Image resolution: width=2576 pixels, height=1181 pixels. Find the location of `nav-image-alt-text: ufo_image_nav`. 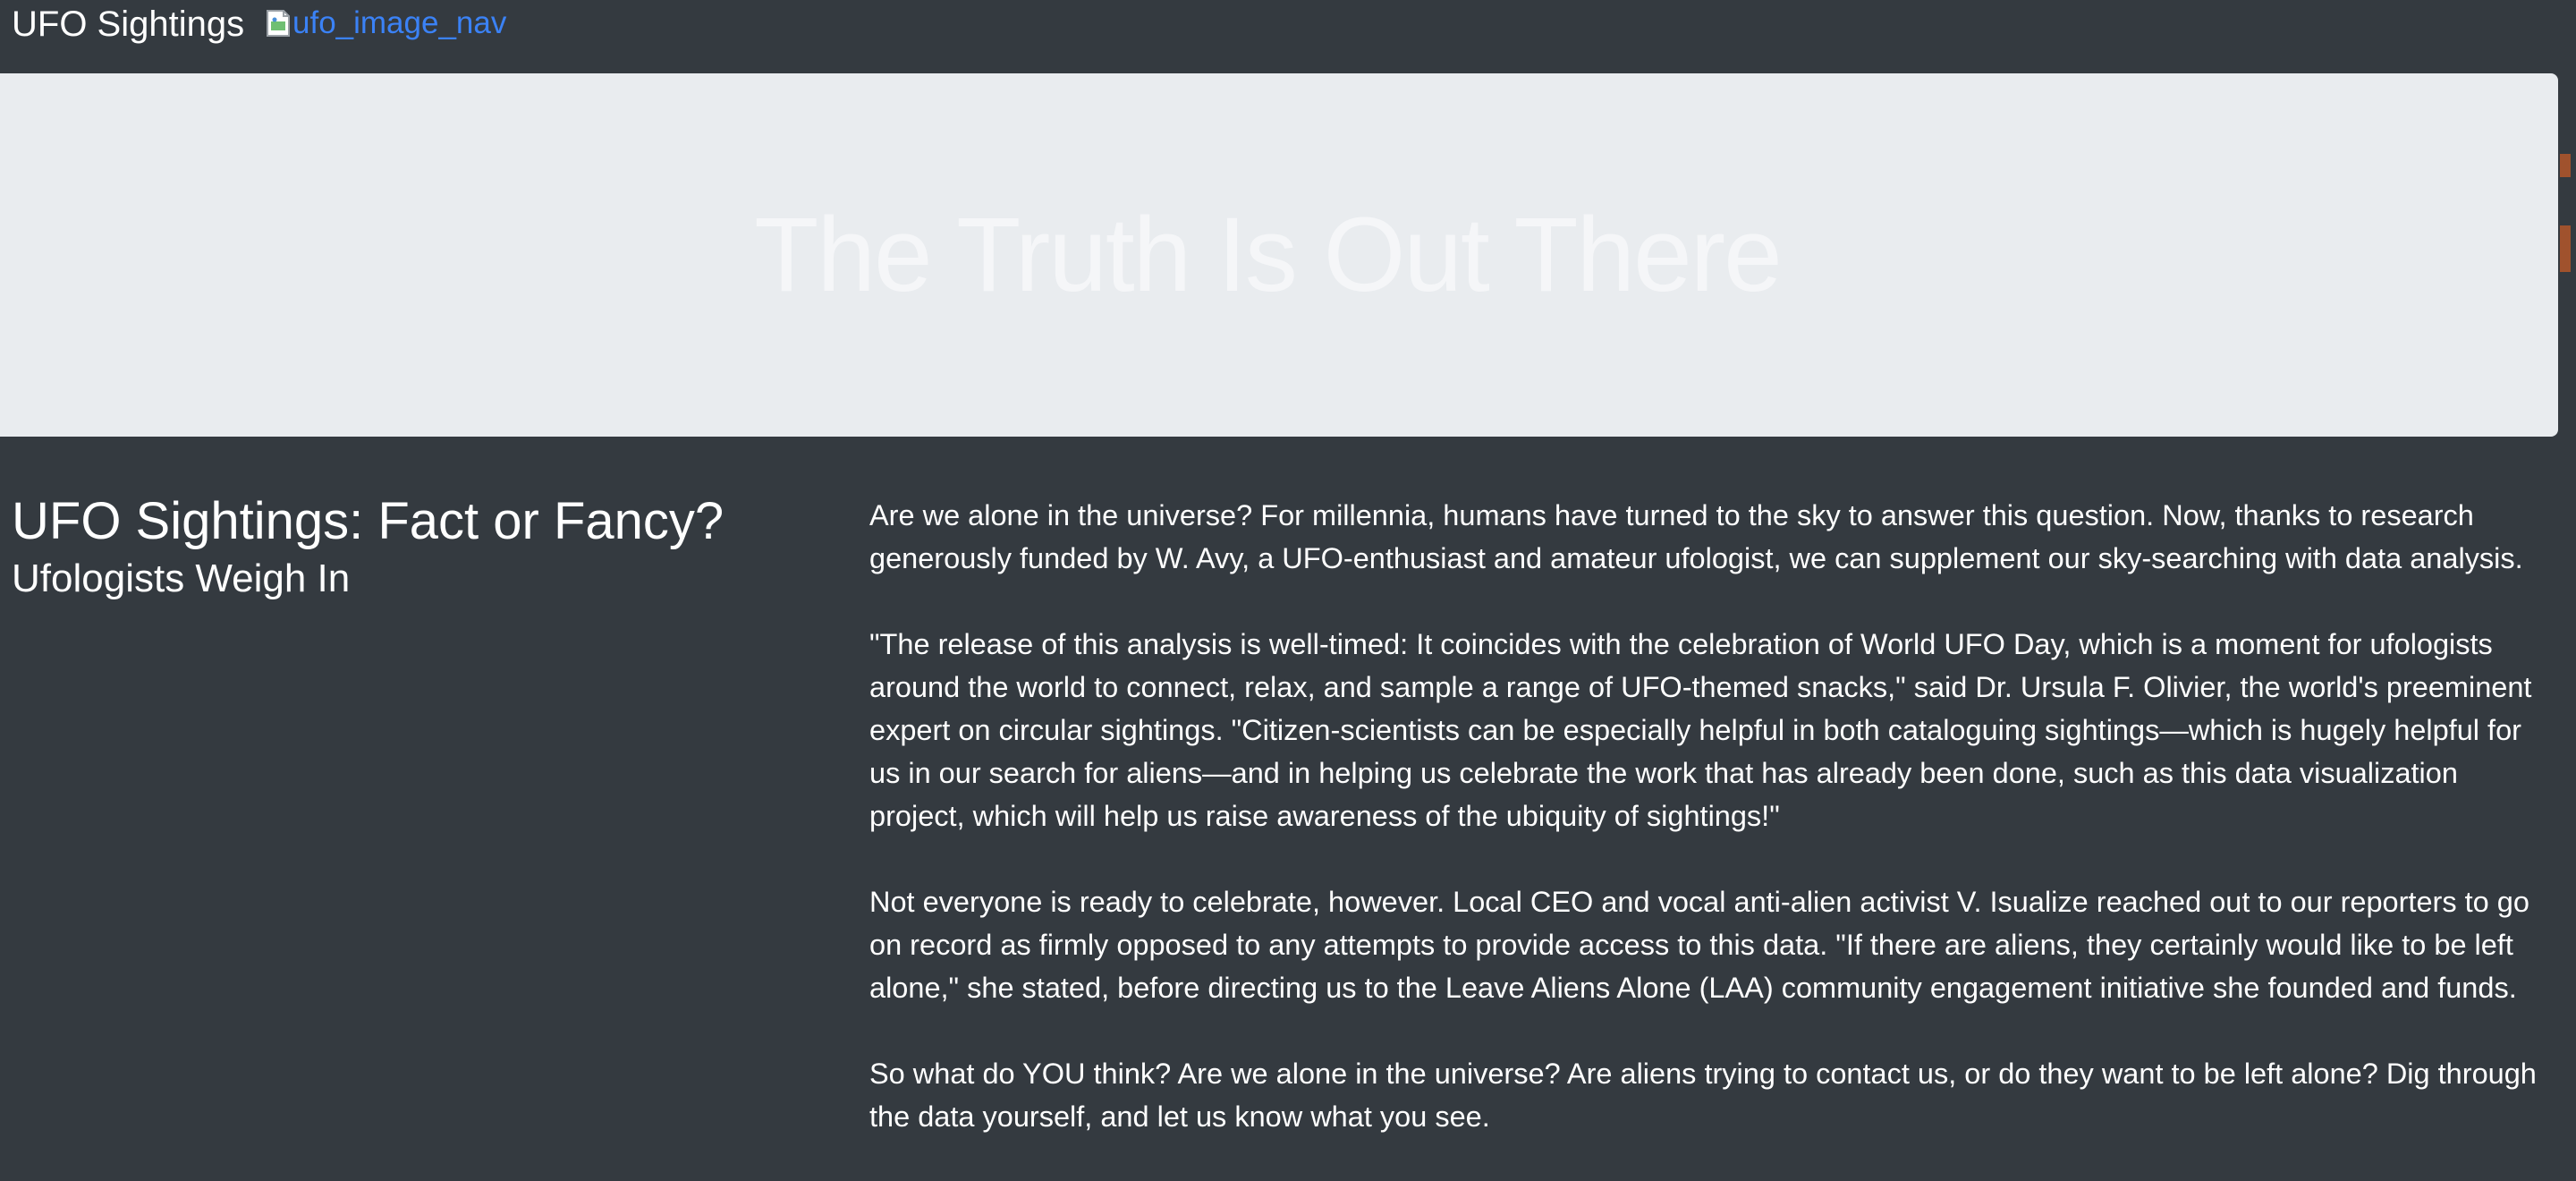

nav-image-alt-text: ufo_image_nav is located at coordinates (399, 22).